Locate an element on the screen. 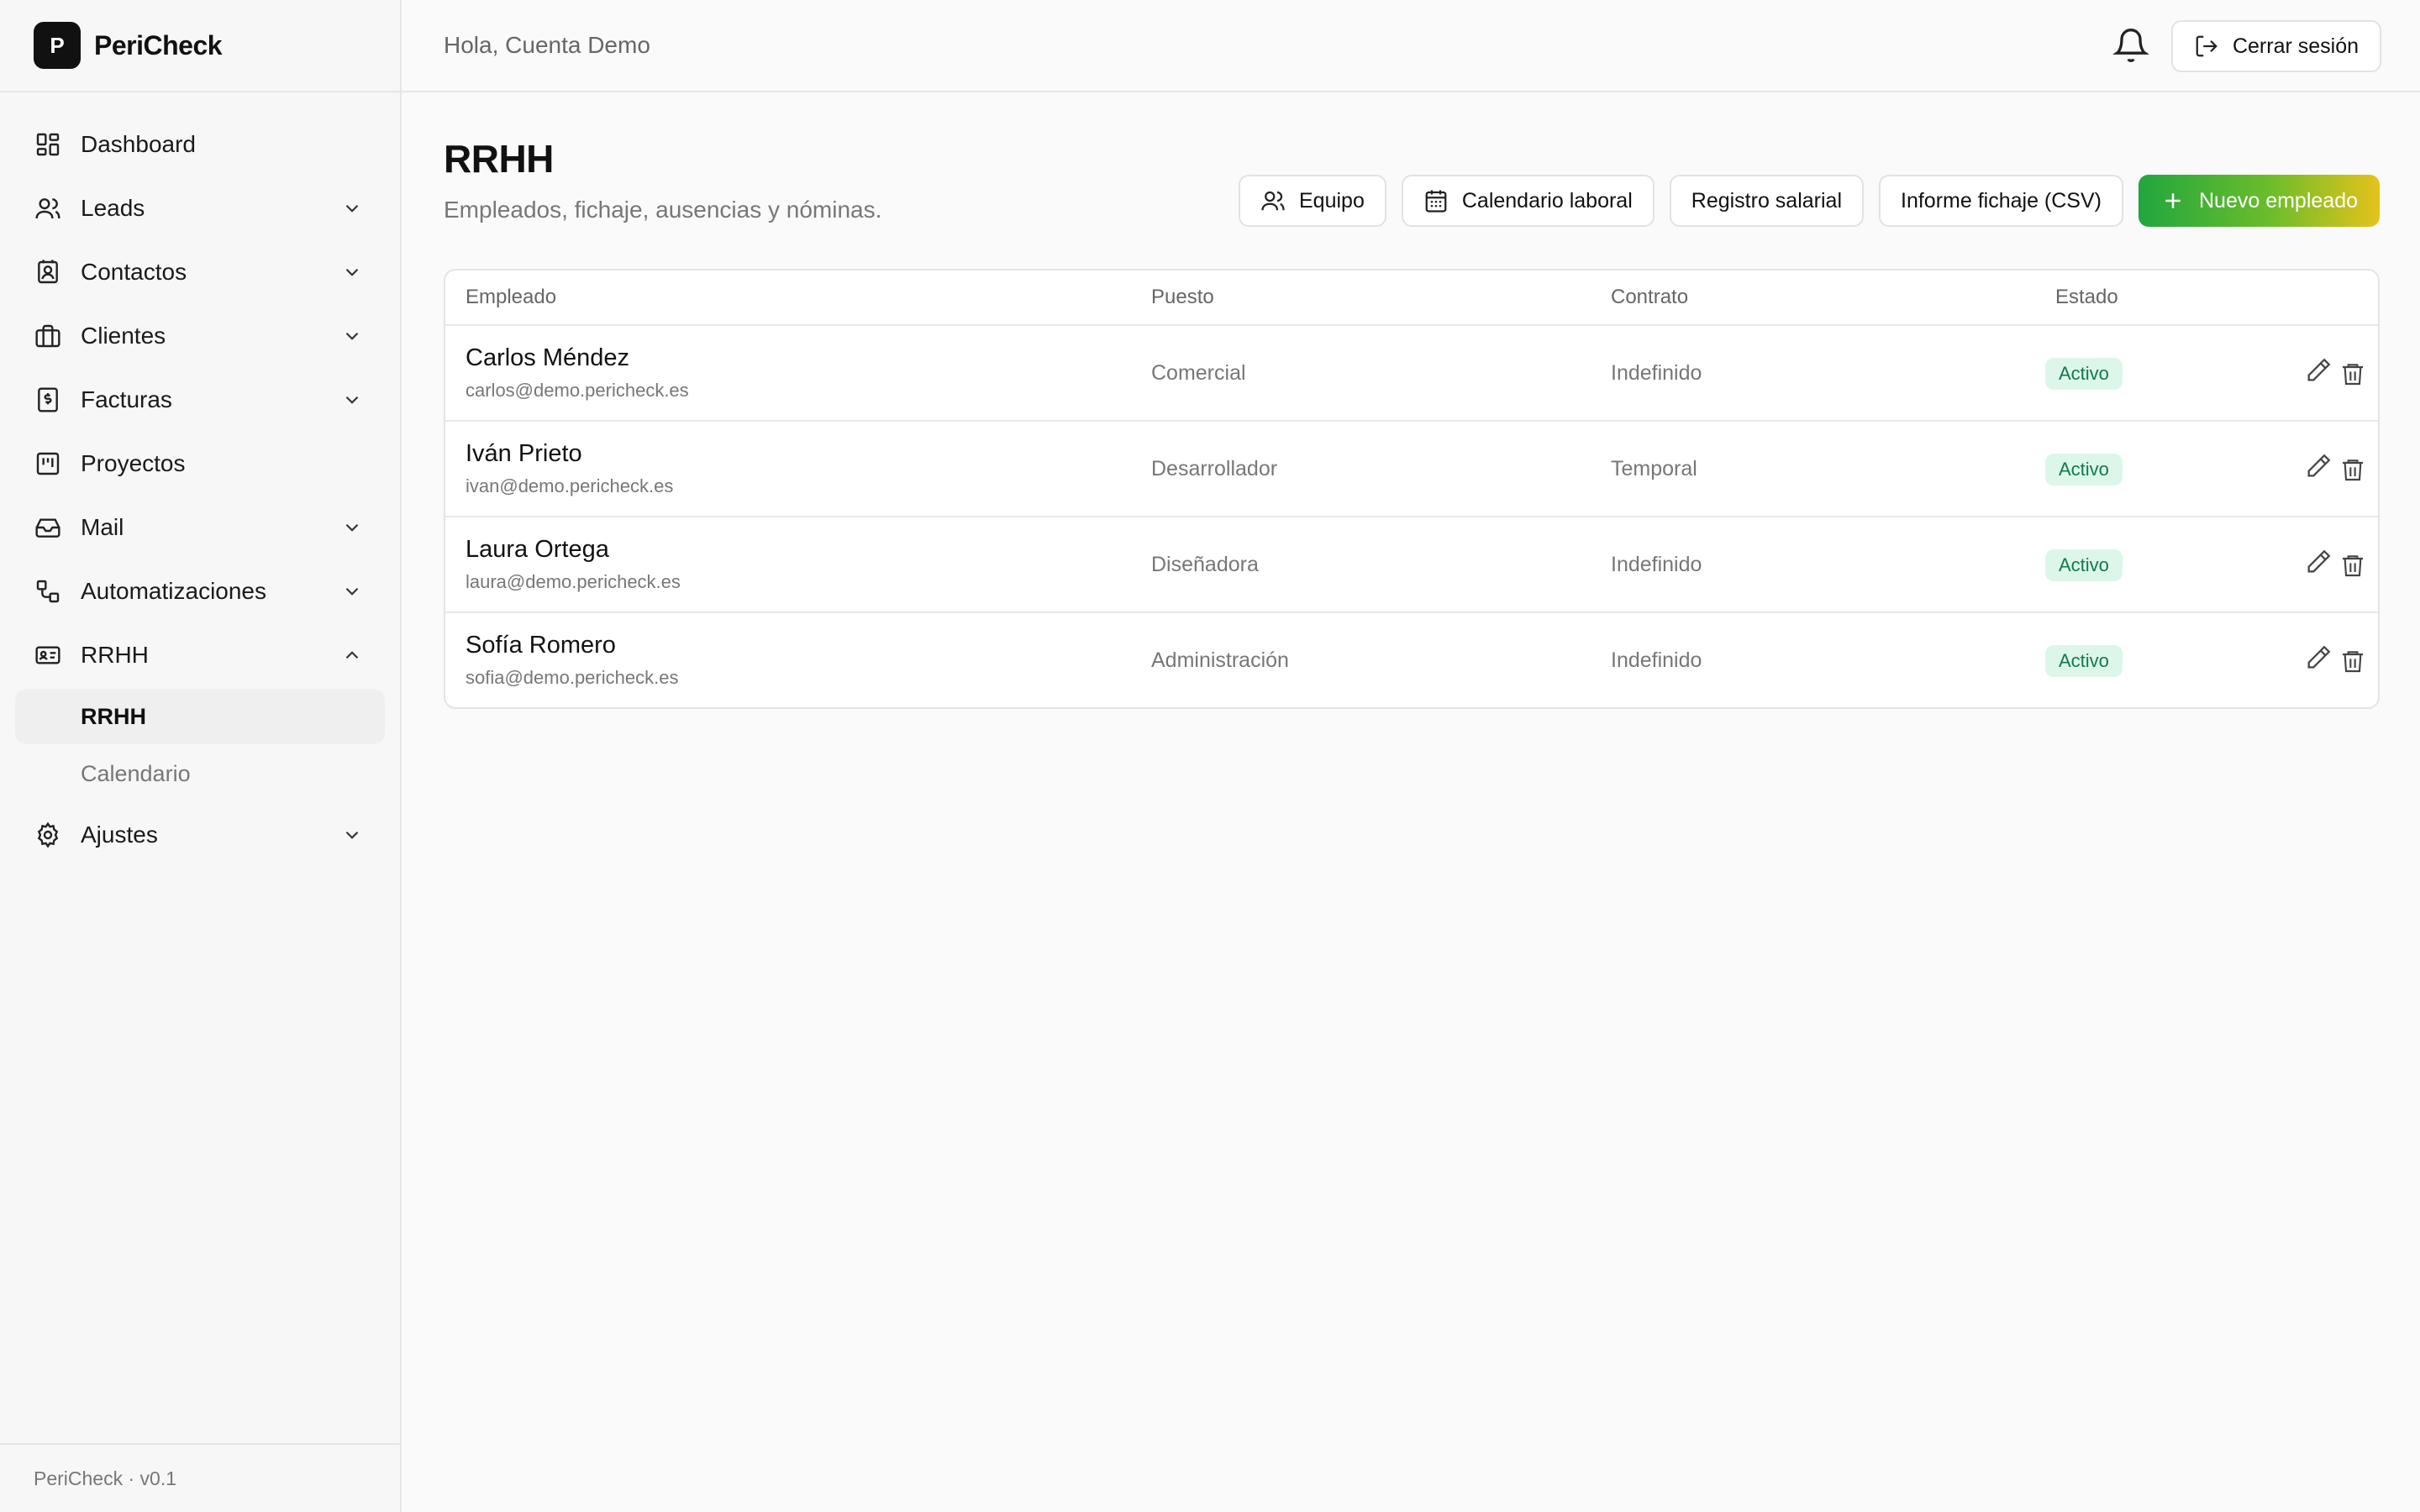  logout-label: Cerrar sesión is located at coordinates (2296, 46).